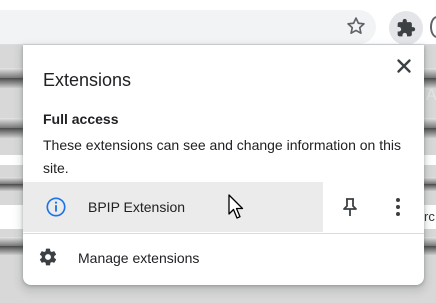 The image size is (436, 303). What do you see at coordinates (429, 216) in the screenshot?
I see `page-text-fragment: rc` at bounding box center [429, 216].